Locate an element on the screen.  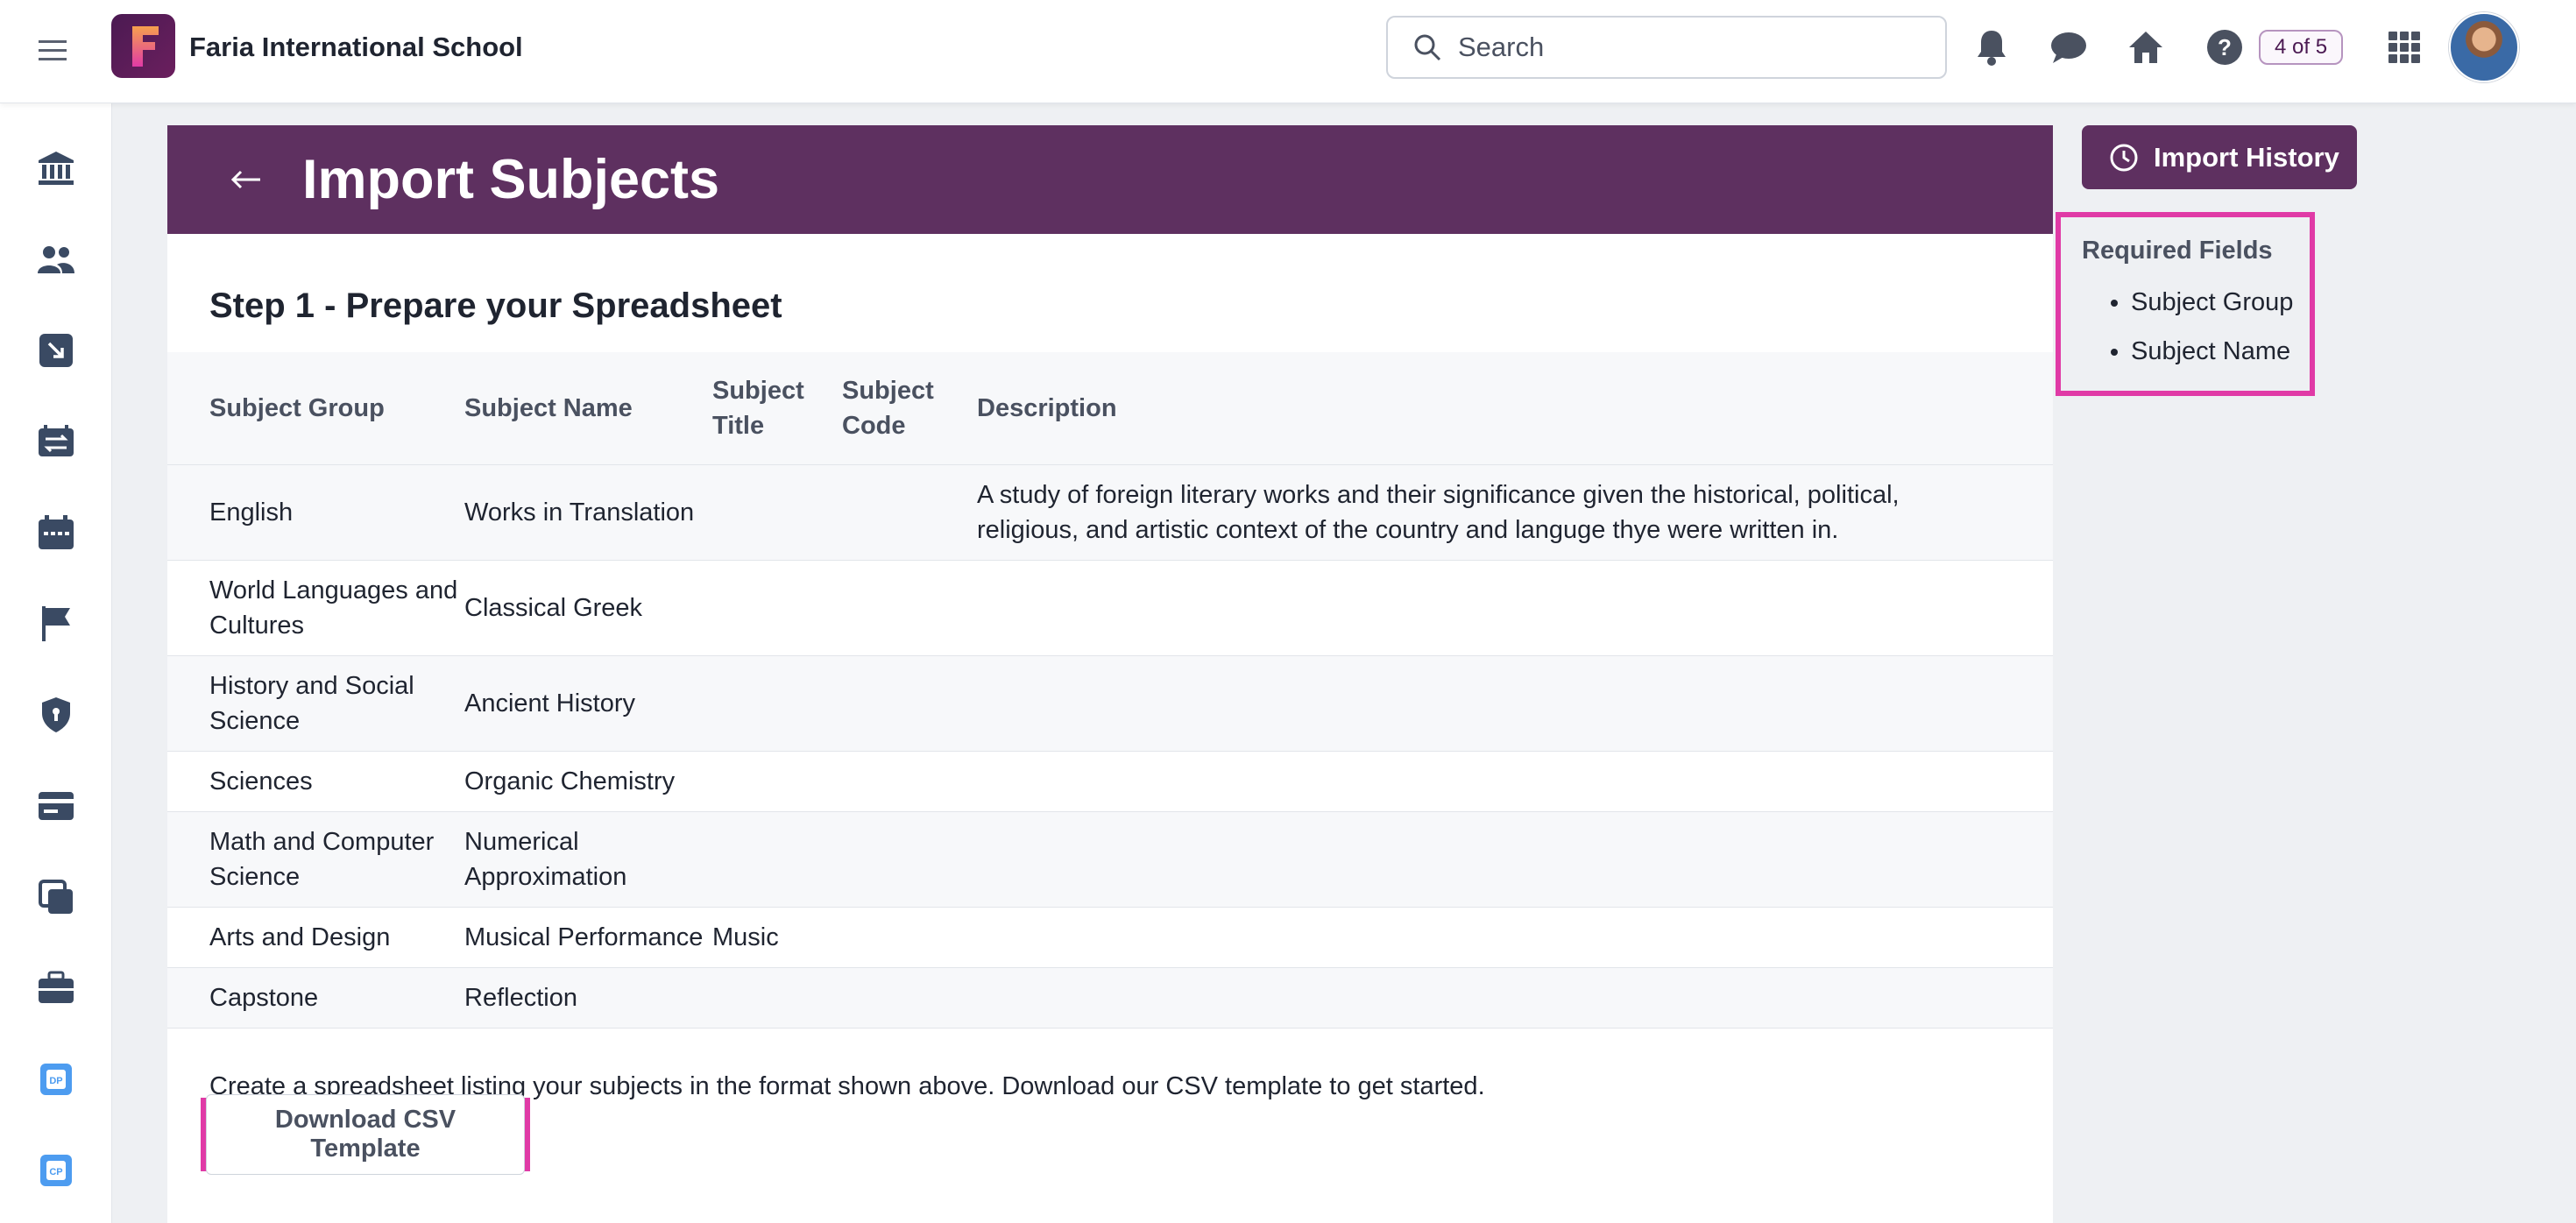
cell-subject-group: English is located at coordinates (315, 512).